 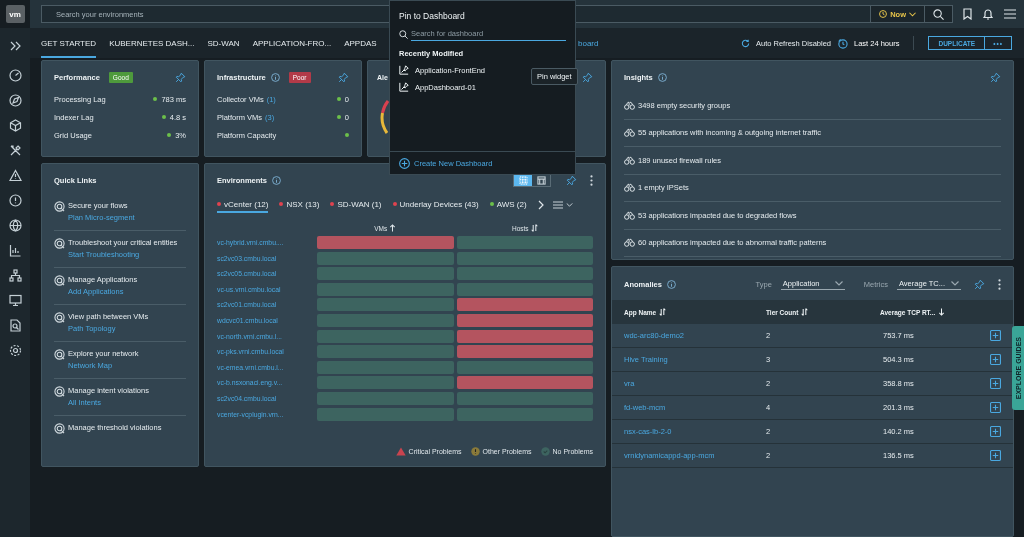 What do you see at coordinates (303, 204) in the screenshot?
I see `tab-label: NSX (13)` at bounding box center [303, 204].